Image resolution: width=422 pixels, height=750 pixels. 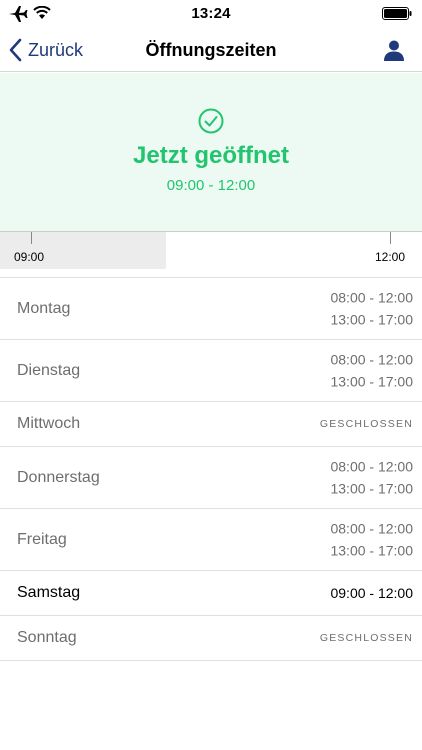 I want to click on timeline-start-tick, so click(x=31, y=238).